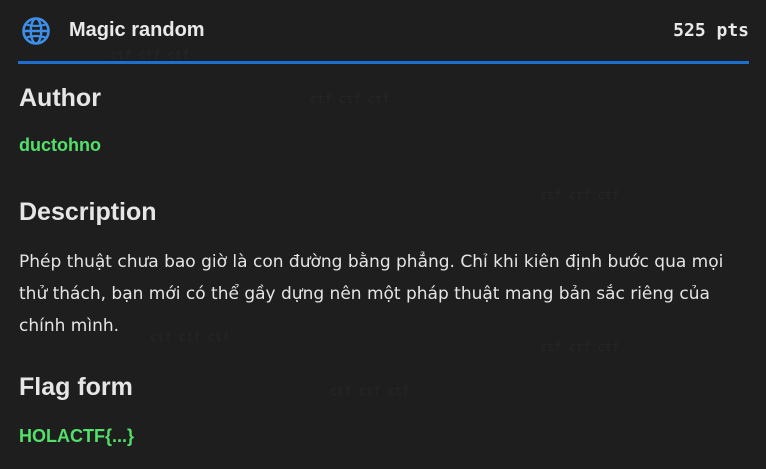 Image resolution: width=766 pixels, height=469 pixels. I want to click on description-heading: Description, so click(88, 212).